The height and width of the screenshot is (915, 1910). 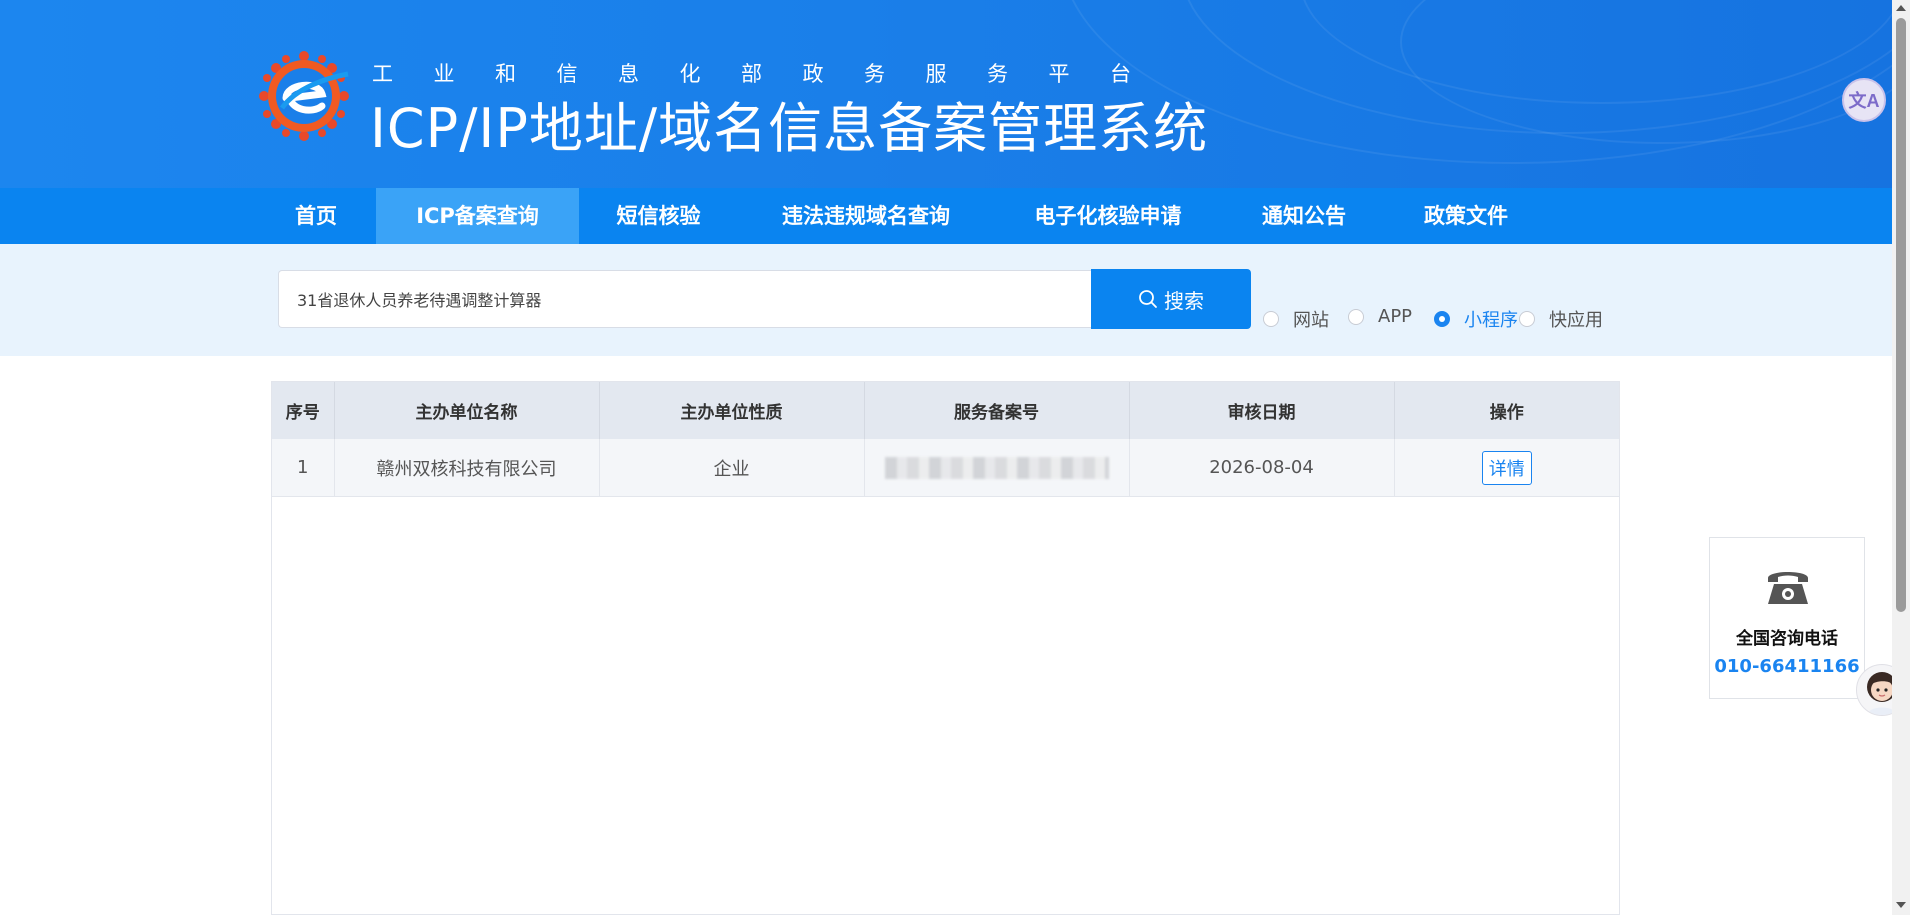 What do you see at coordinates (467, 468) in the screenshot?
I see `cell-org-name: 赣州双核科技有限公司` at bounding box center [467, 468].